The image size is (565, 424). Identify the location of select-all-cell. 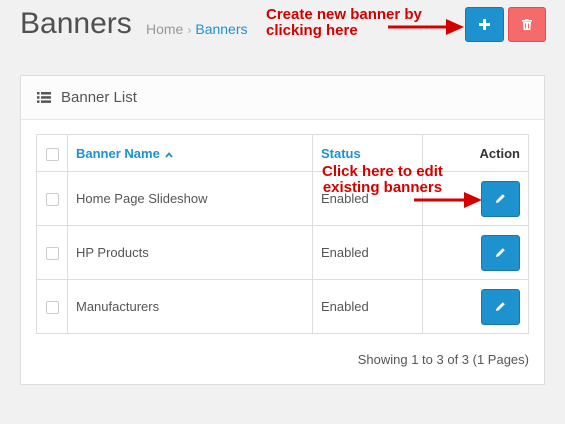
(52, 153).